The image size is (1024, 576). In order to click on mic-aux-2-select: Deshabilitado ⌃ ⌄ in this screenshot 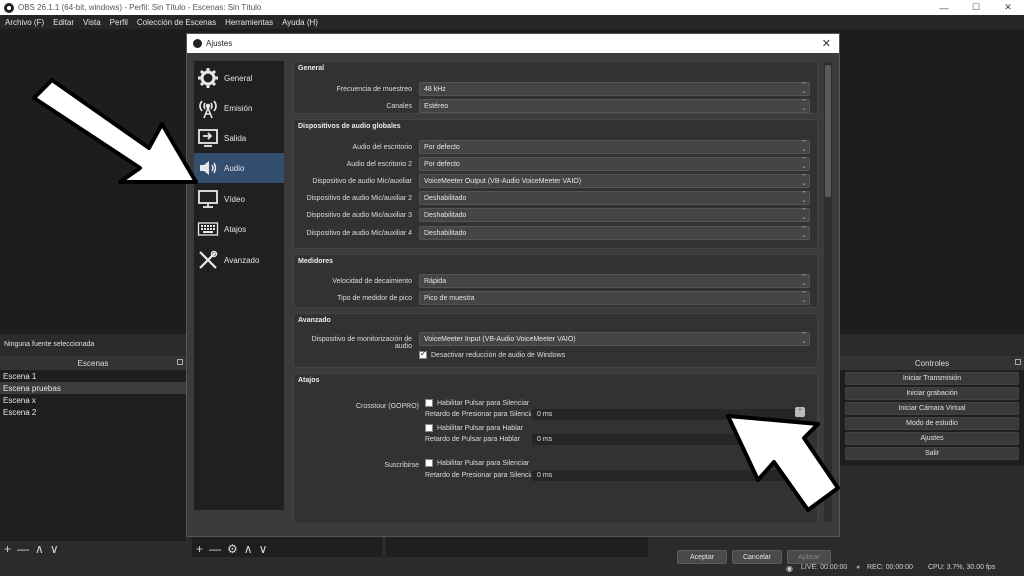, I will do `click(614, 198)`.